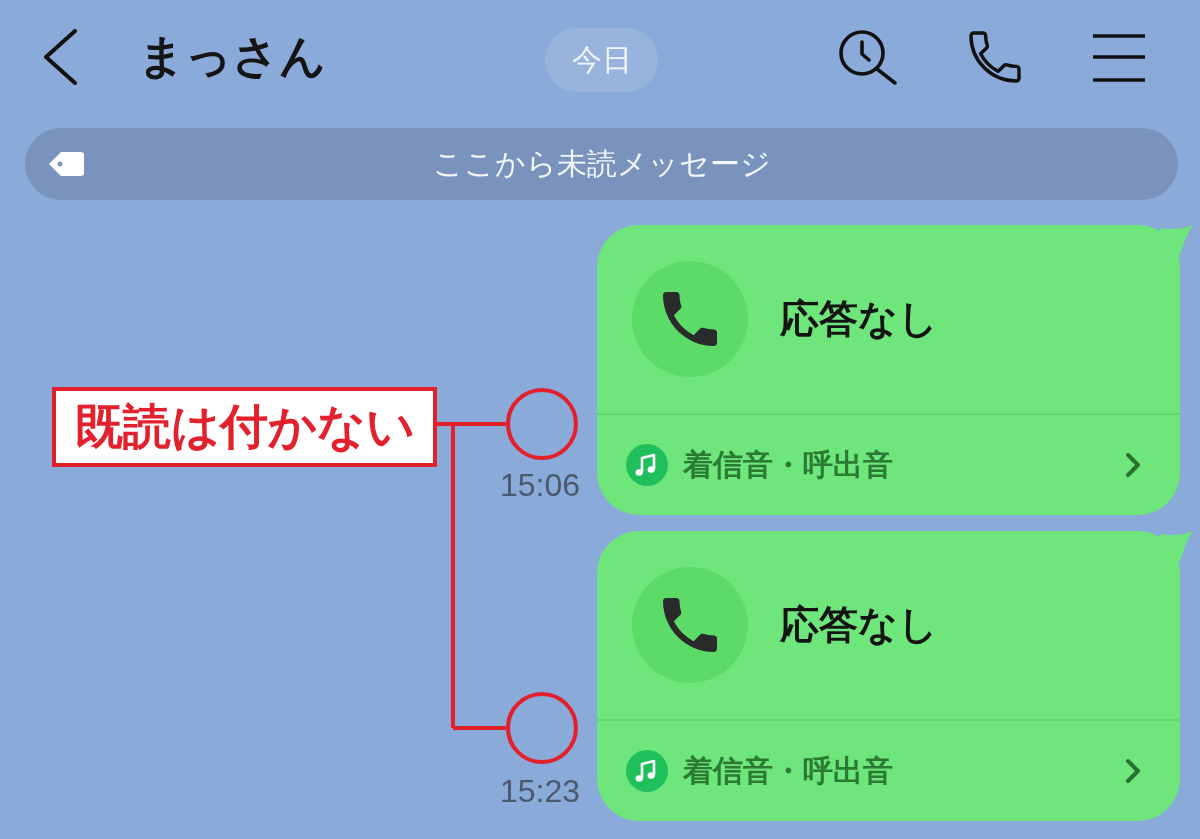  What do you see at coordinates (602, 163) in the screenshot?
I see `unread-text: ここから未読メッセージ` at bounding box center [602, 163].